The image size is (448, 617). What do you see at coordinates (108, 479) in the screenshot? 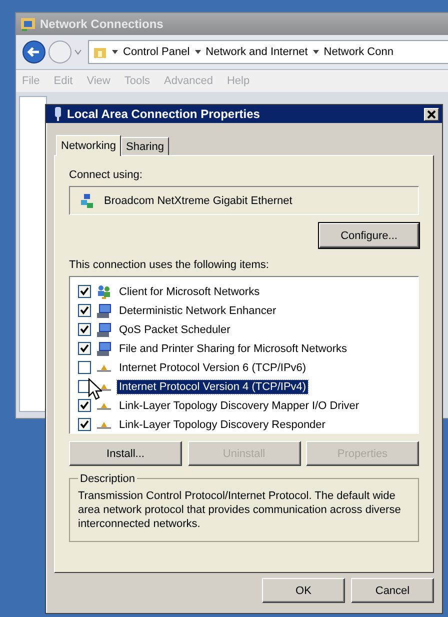
I see `group-legend: Description` at bounding box center [108, 479].